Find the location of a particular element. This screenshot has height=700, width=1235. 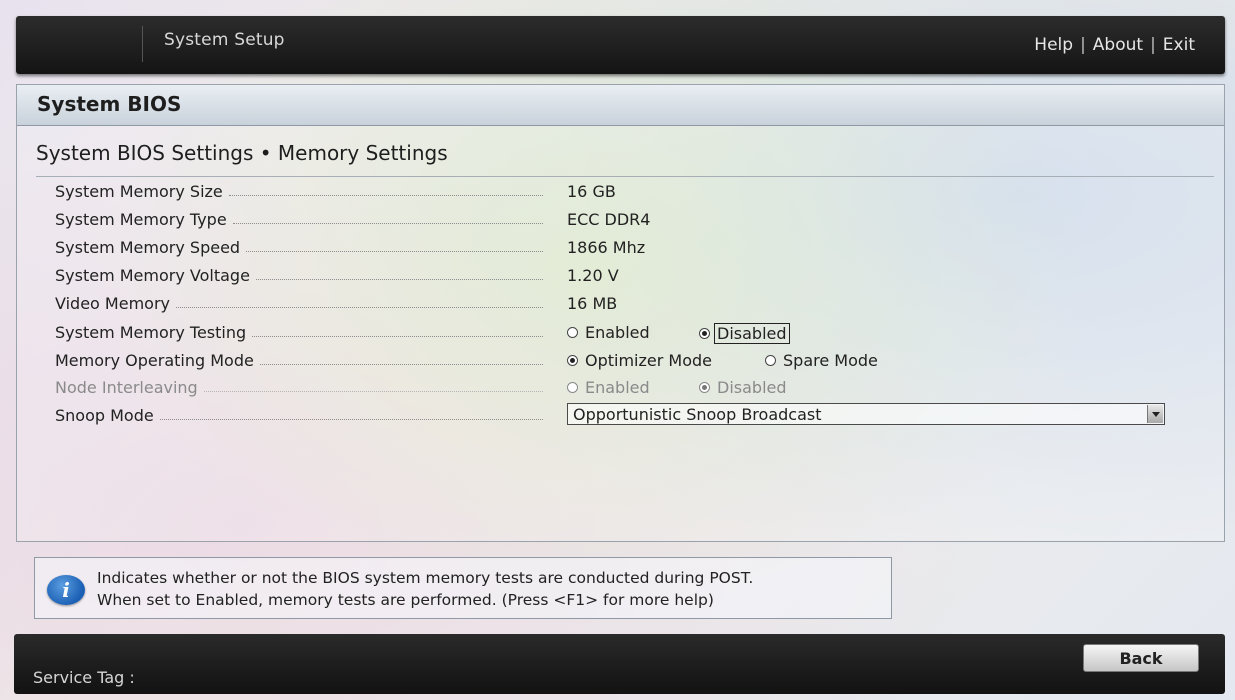

memory-testing-disabled-option: Disabled is located at coordinates (744, 333).